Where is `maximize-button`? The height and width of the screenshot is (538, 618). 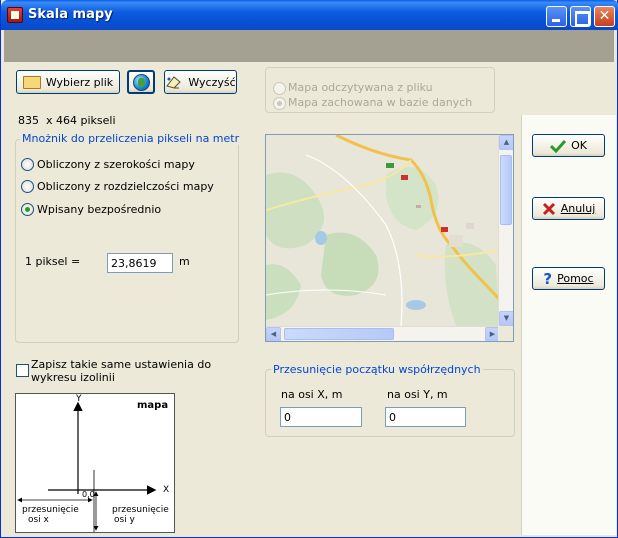
maximize-button is located at coordinates (580, 16).